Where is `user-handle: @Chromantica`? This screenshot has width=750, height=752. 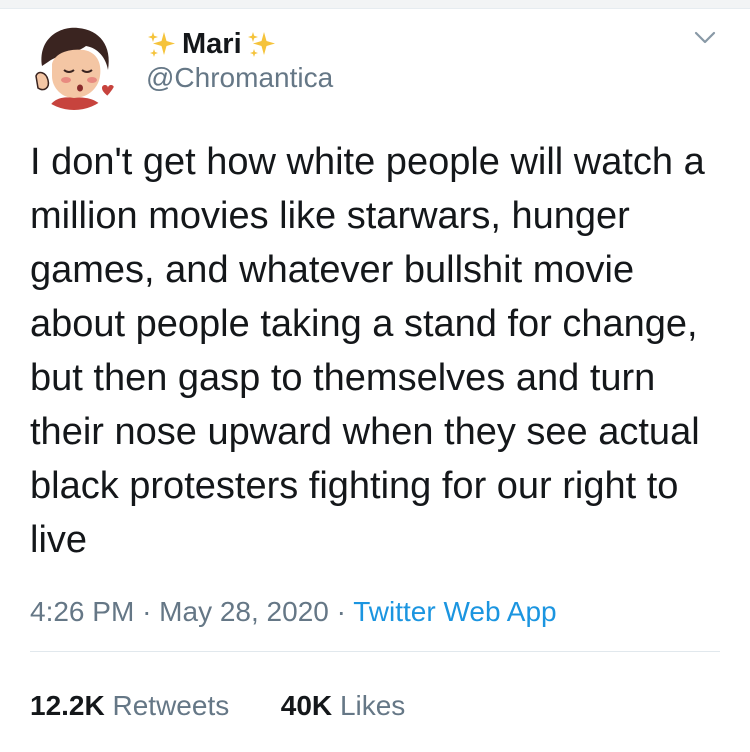
user-handle: @Chromantica is located at coordinates (239, 78).